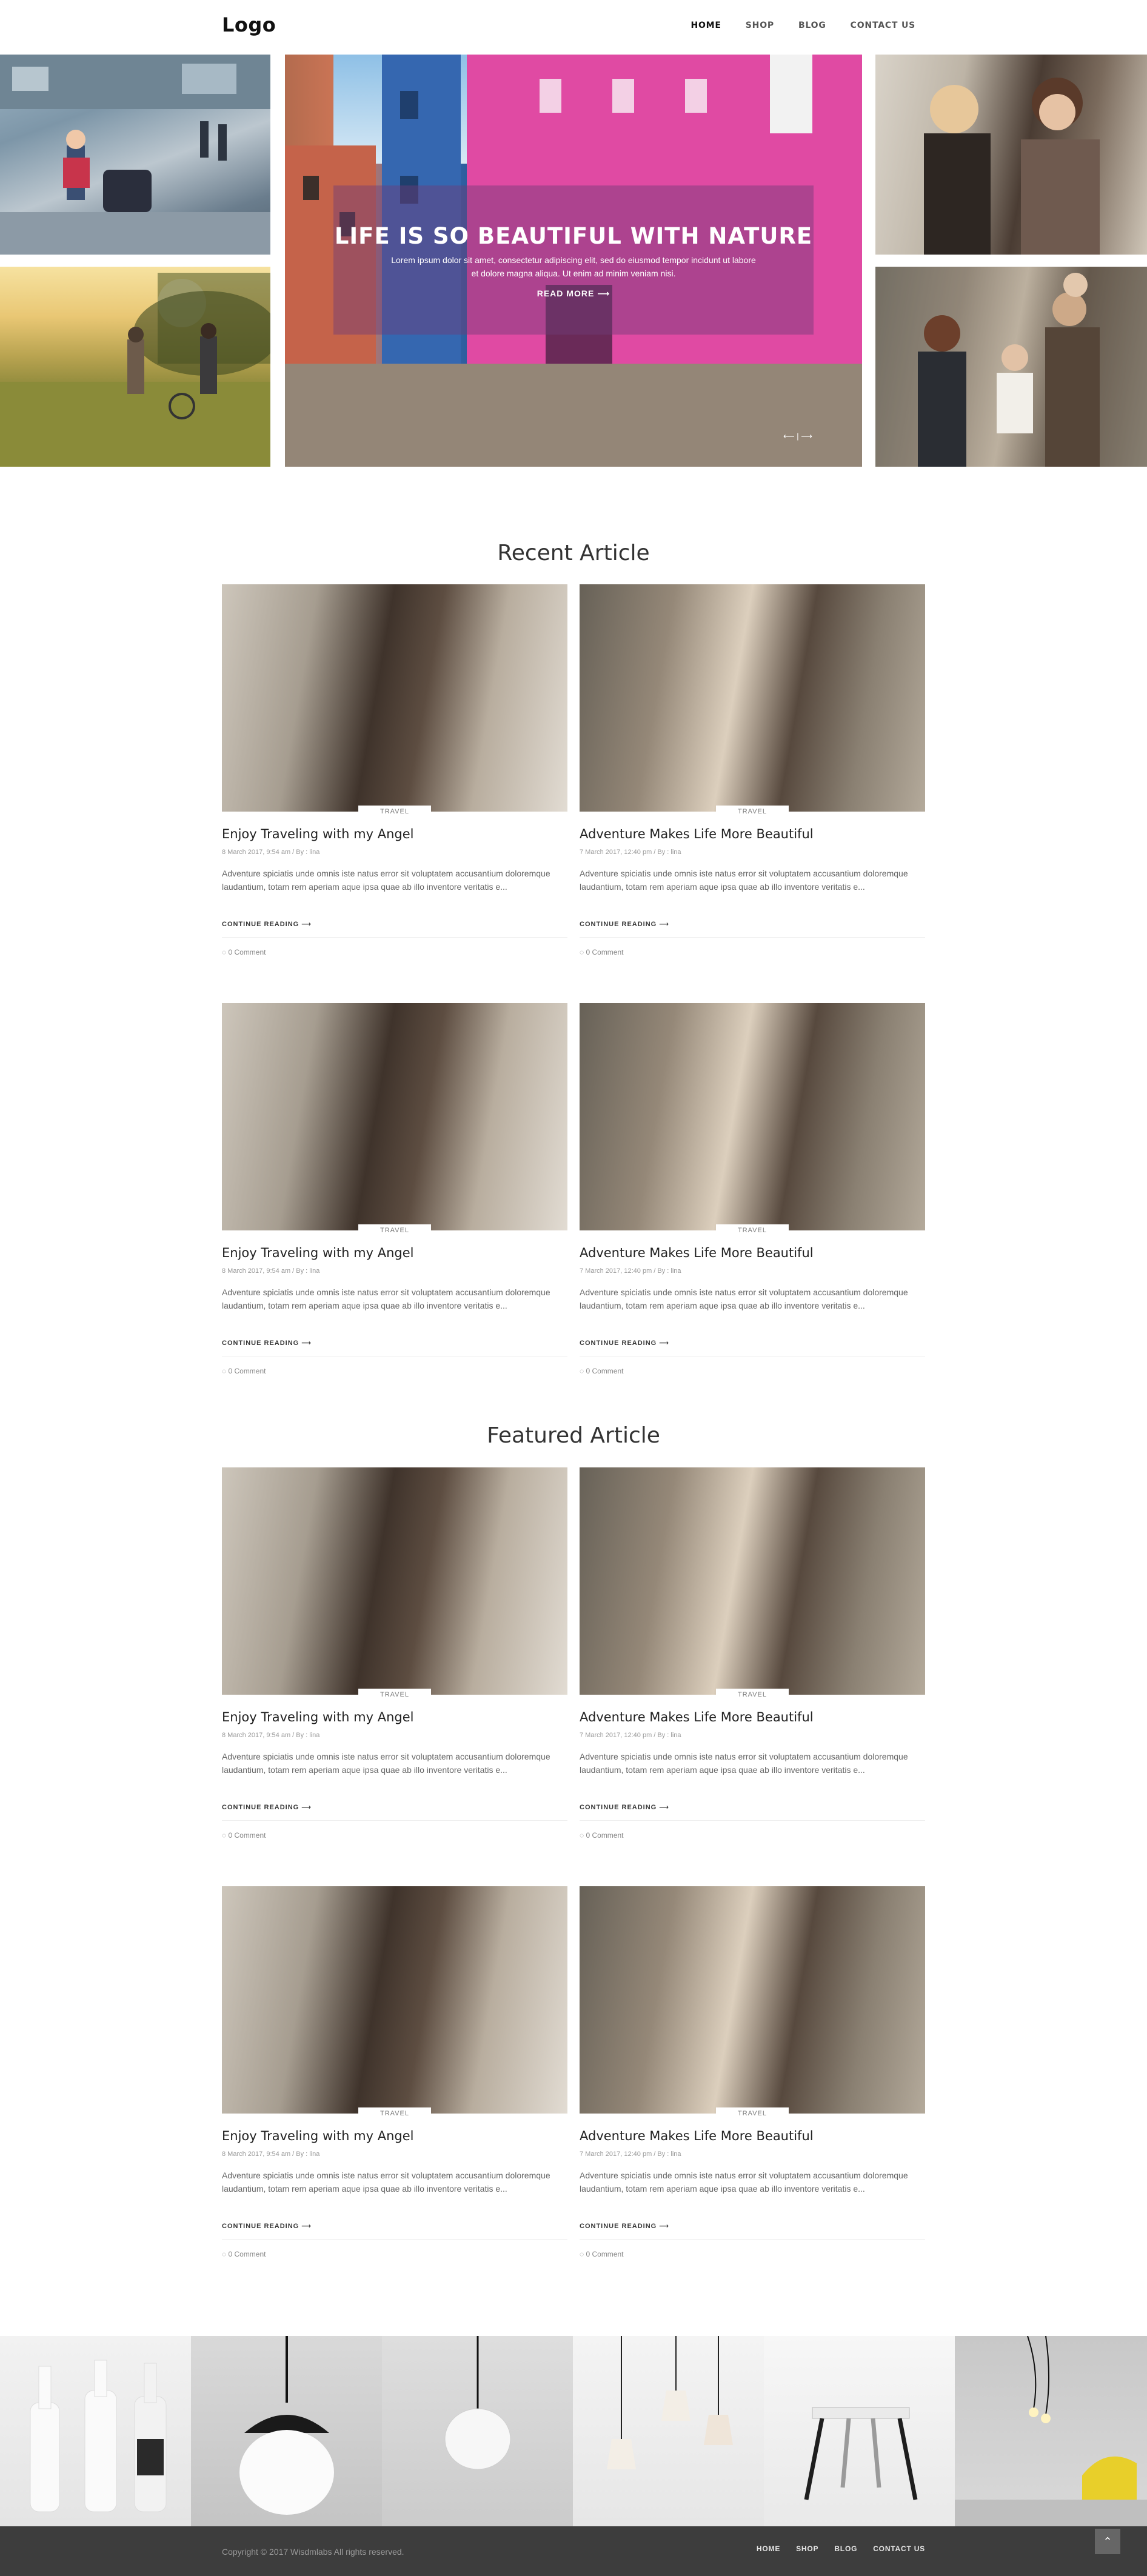 Image resolution: width=1147 pixels, height=2576 pixels. I want to click on nav-home: HOME, so click(706, 25).